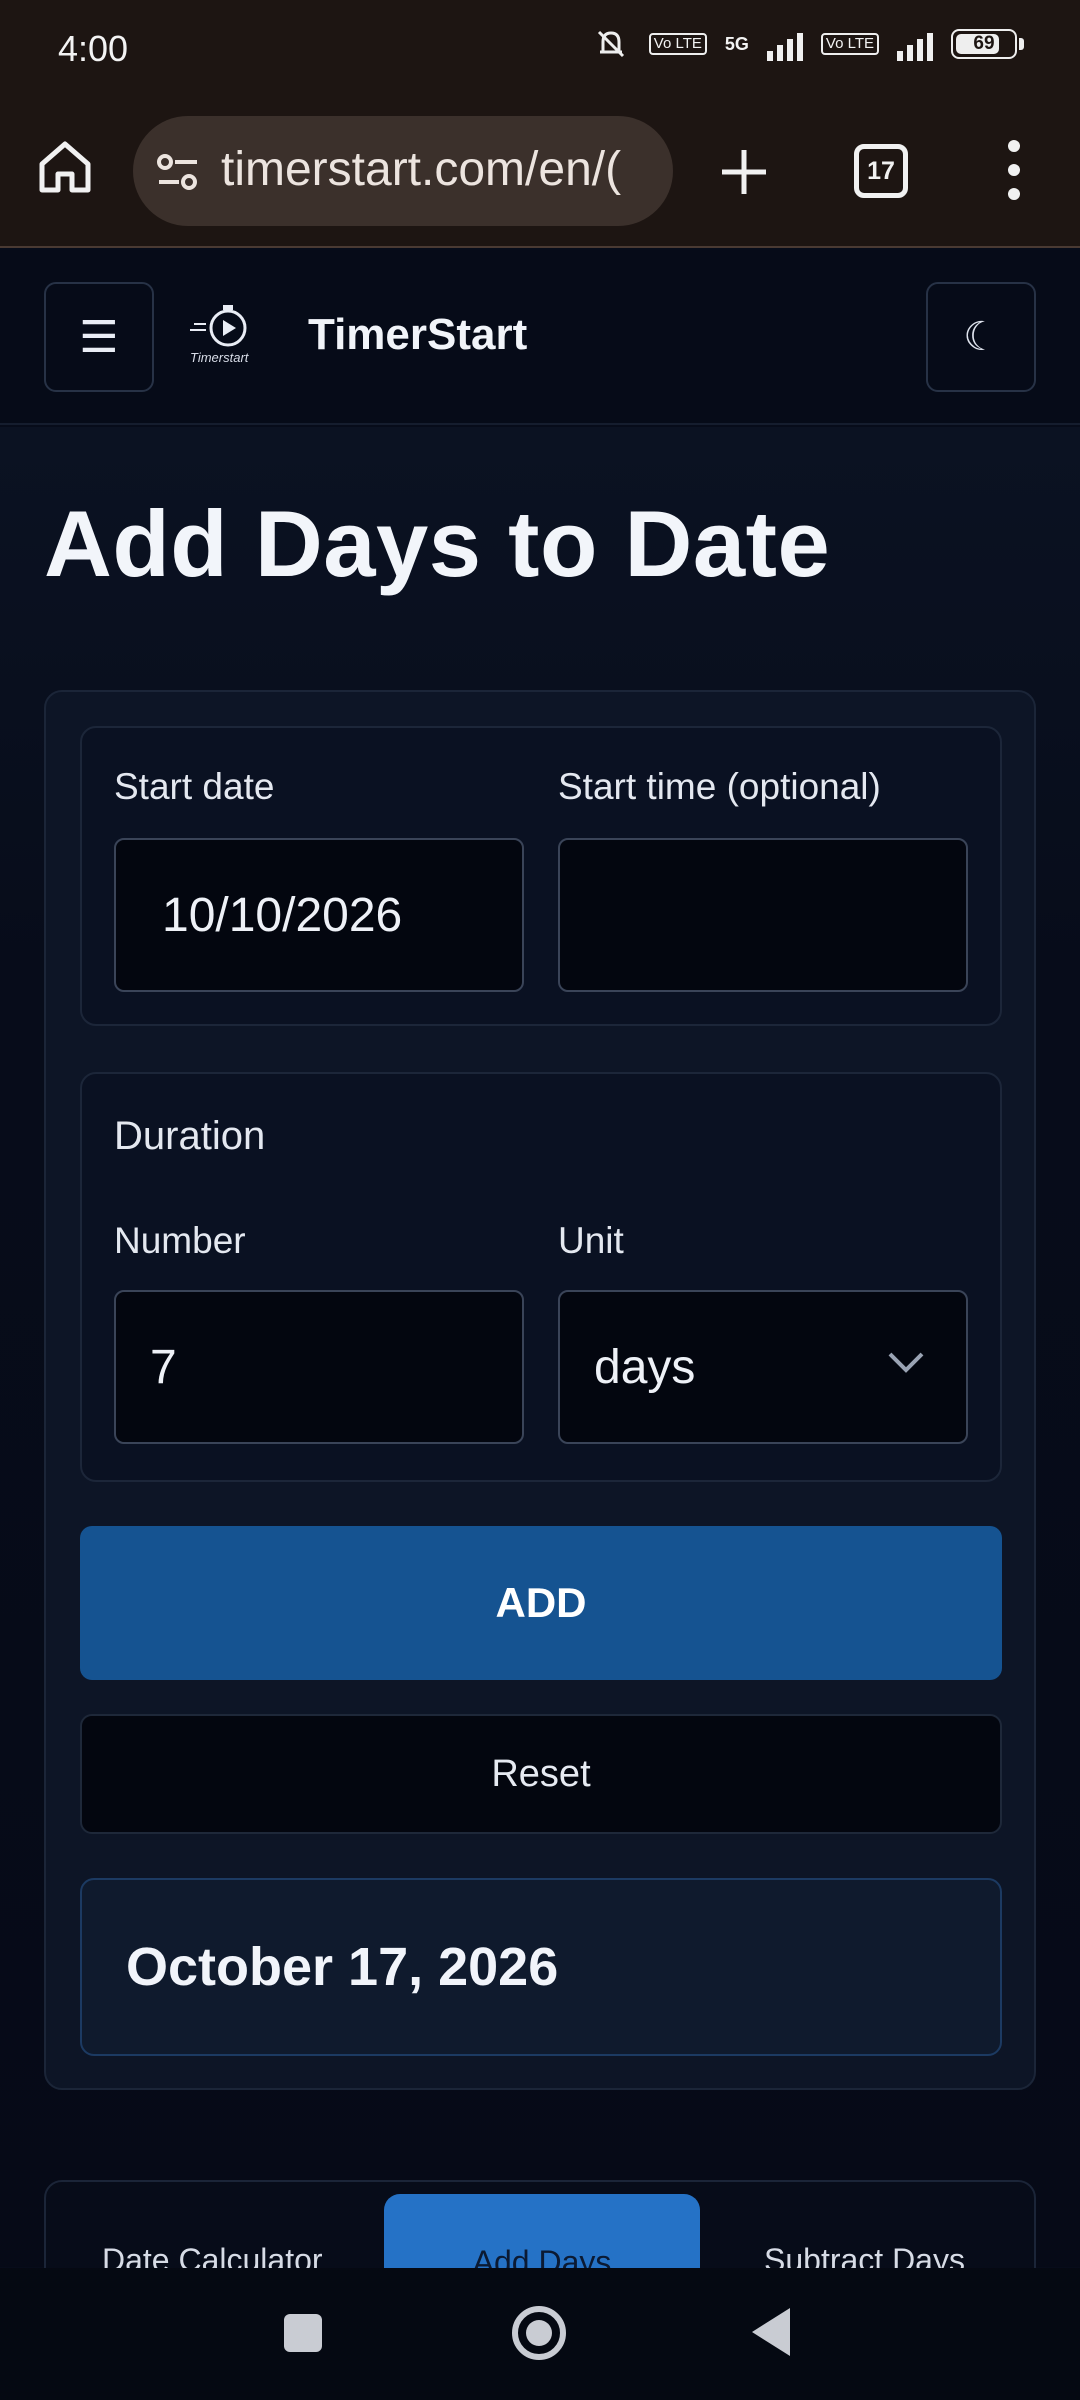 This screenshot has height=2400, width=1080. I want to click on reset-button-label: Reset, so click(541, 1773).